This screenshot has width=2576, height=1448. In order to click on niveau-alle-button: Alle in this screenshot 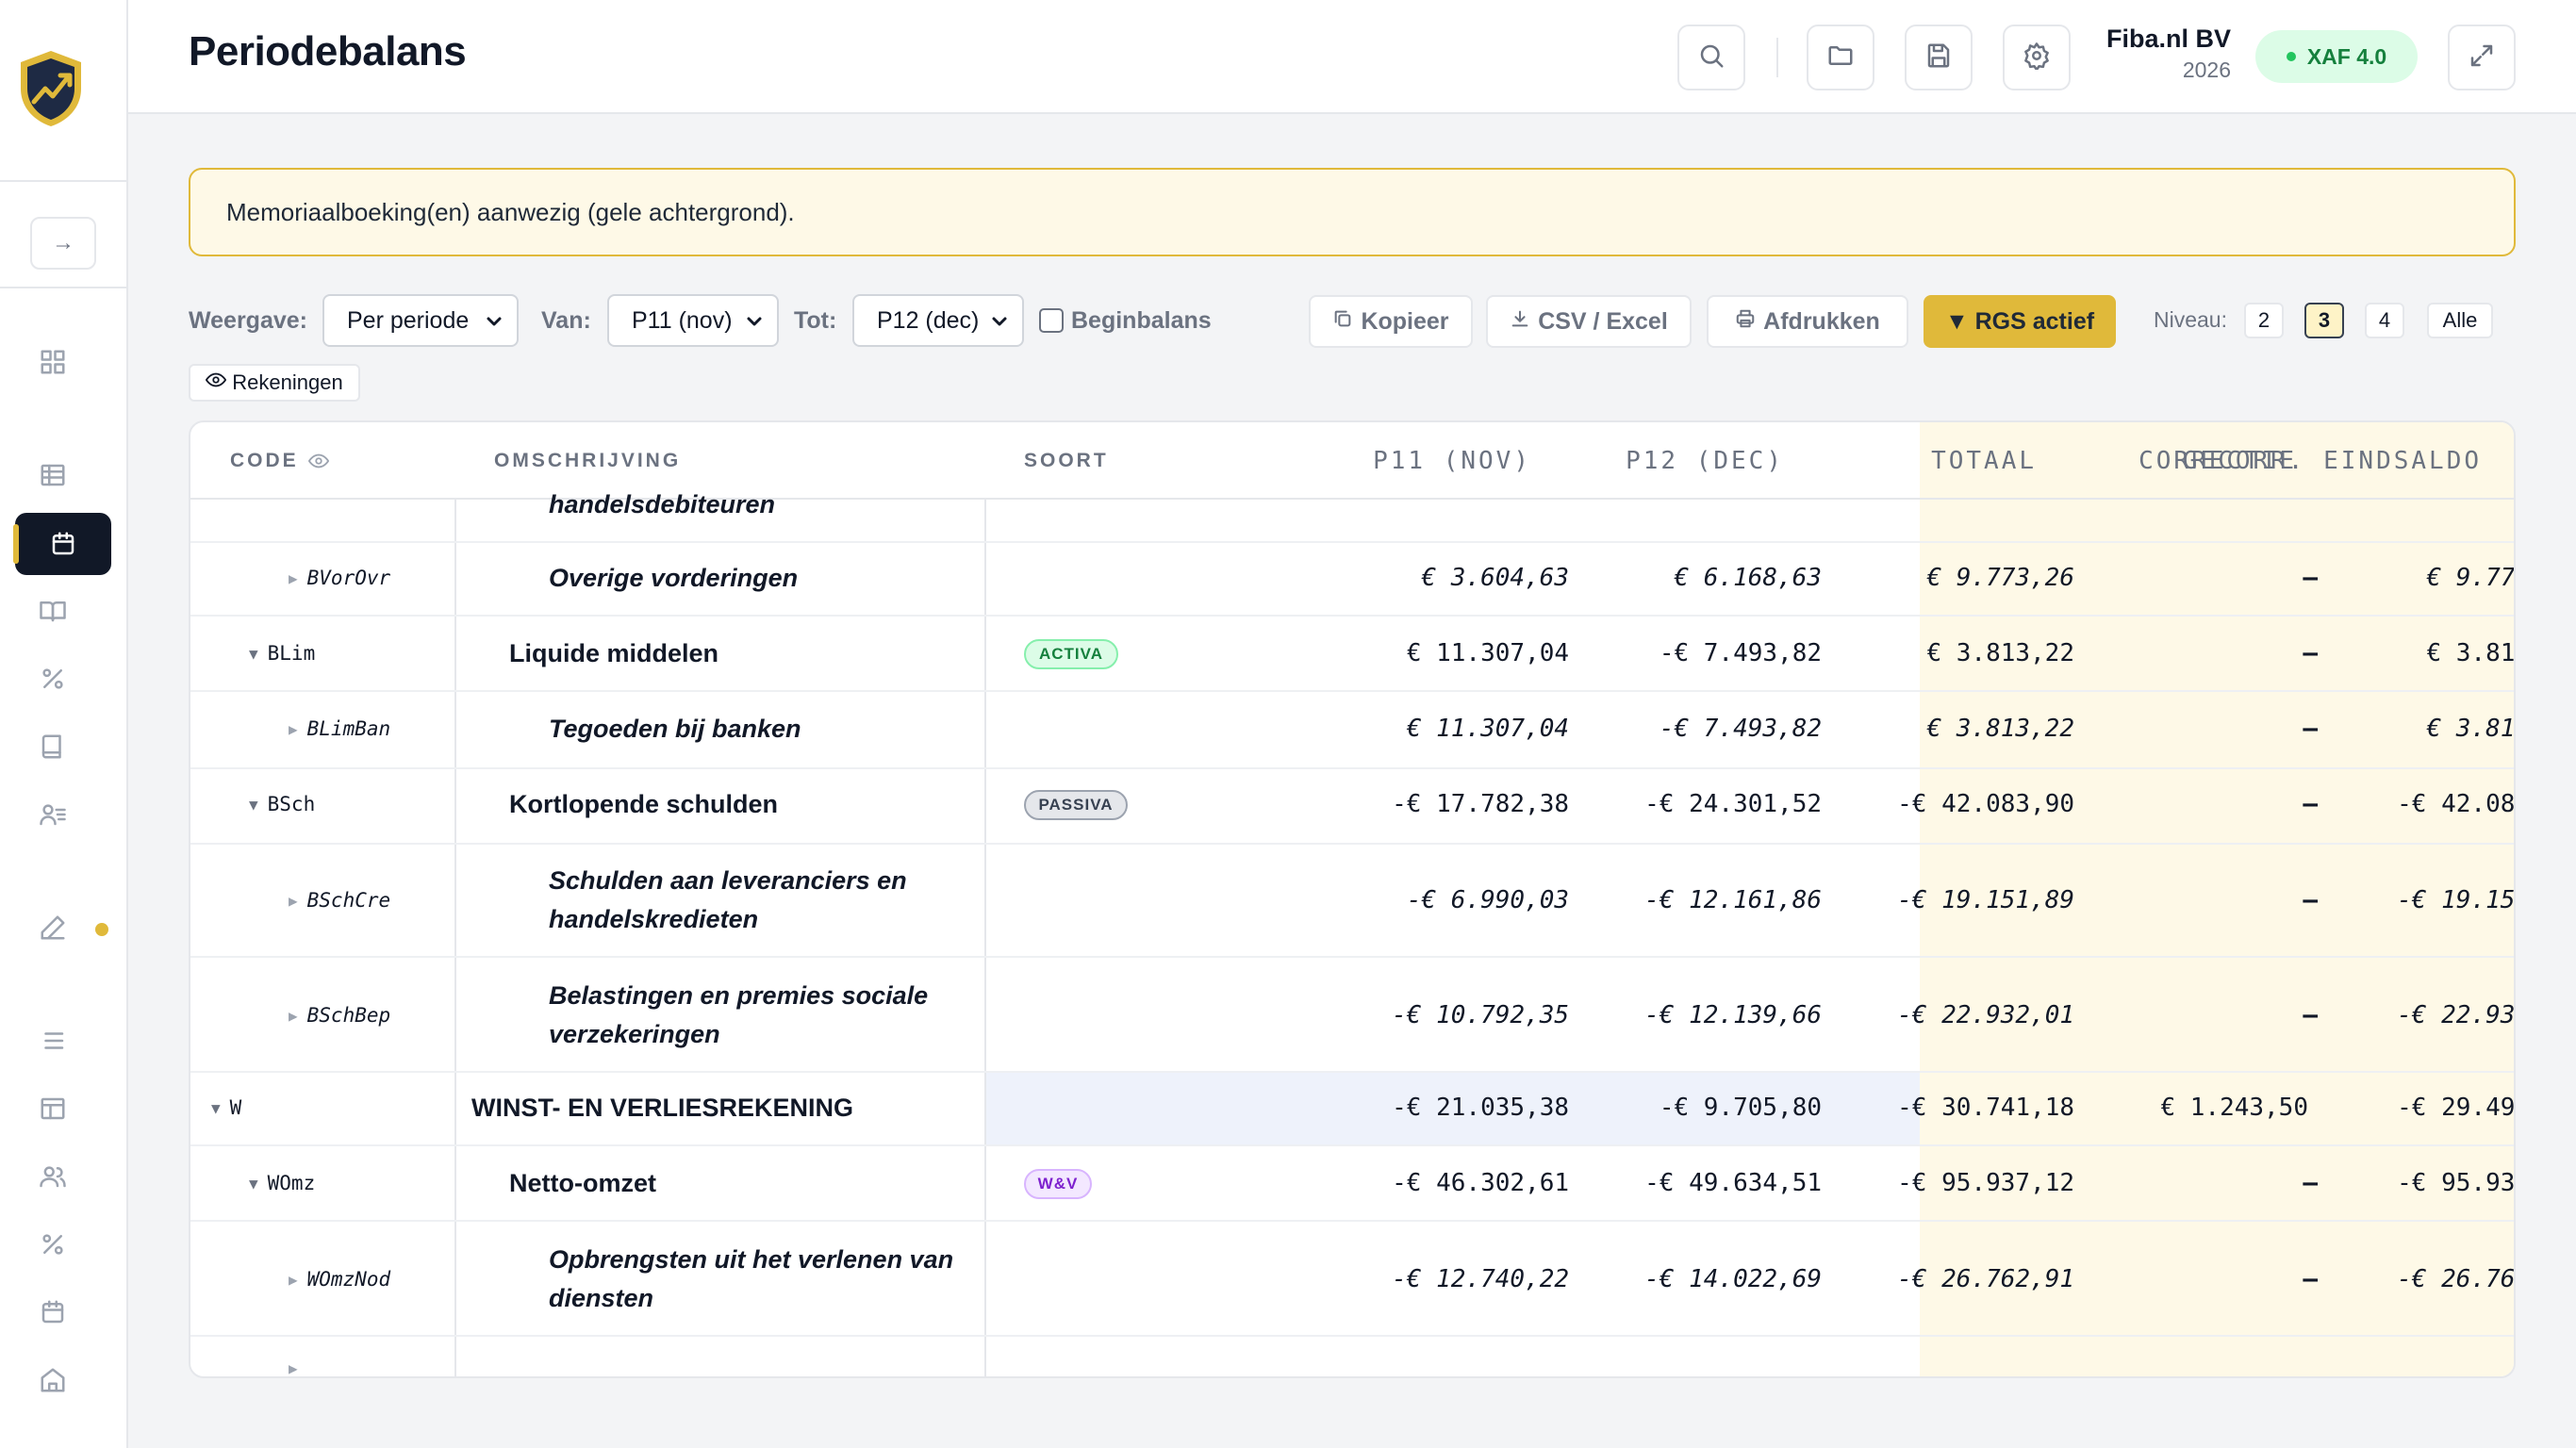, I will do `click(2460, 320)`.